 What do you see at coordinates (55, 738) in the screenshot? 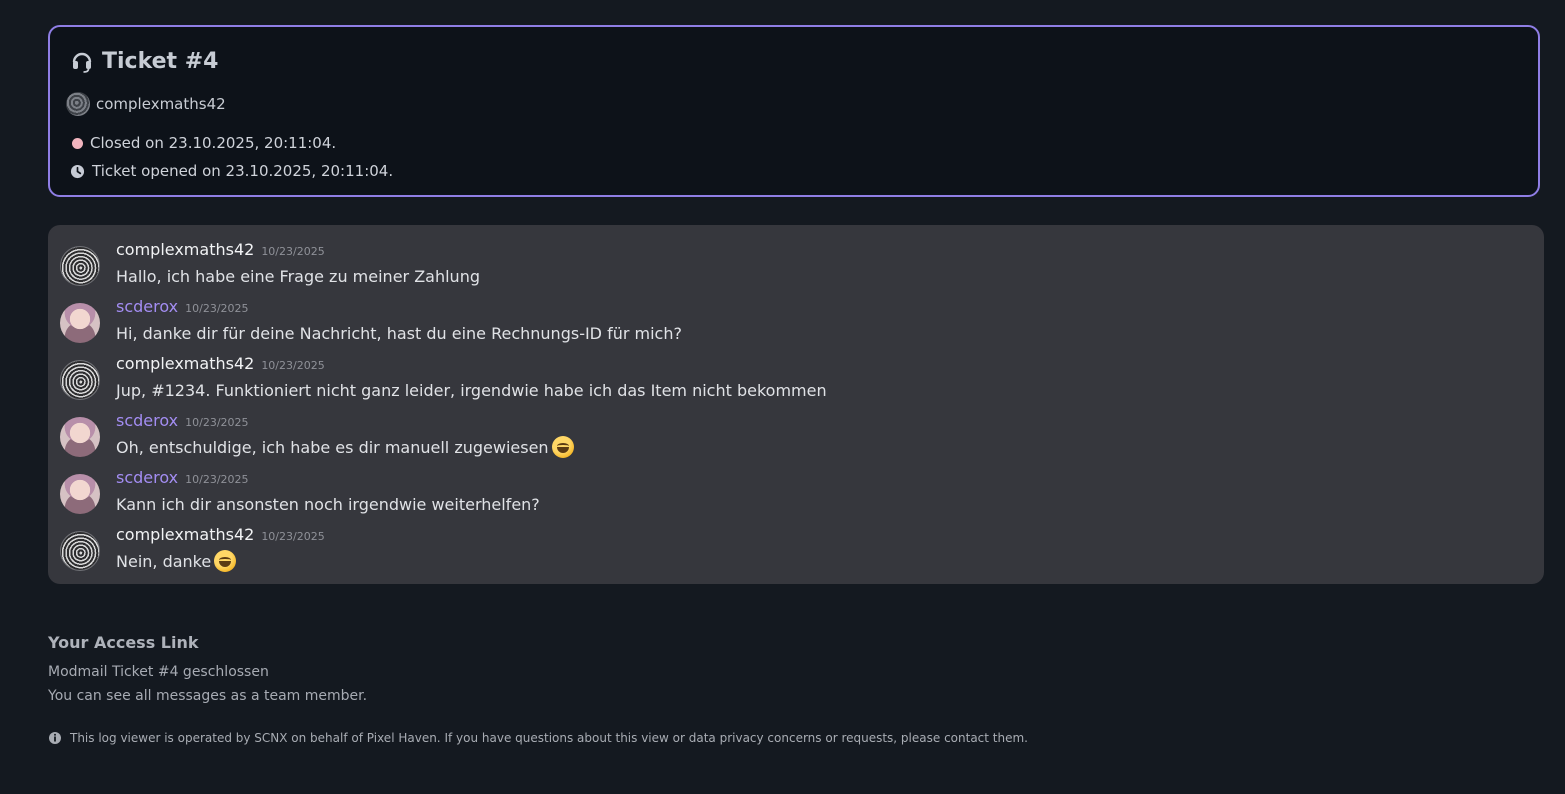
I see `info-icon` at bounding box center [55, 738].